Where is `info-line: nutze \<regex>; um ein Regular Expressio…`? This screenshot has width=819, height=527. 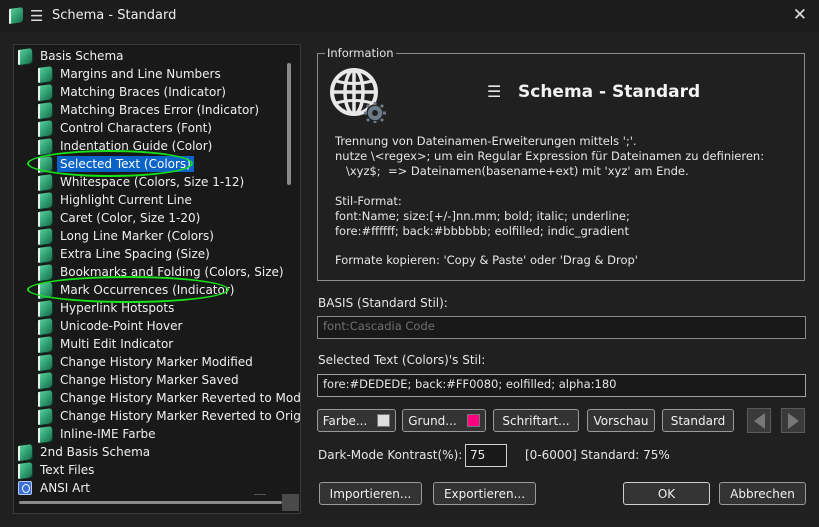 info-line: nutze \<regex>; um ein Regular Expressio… is located at coordinates (550, 156).